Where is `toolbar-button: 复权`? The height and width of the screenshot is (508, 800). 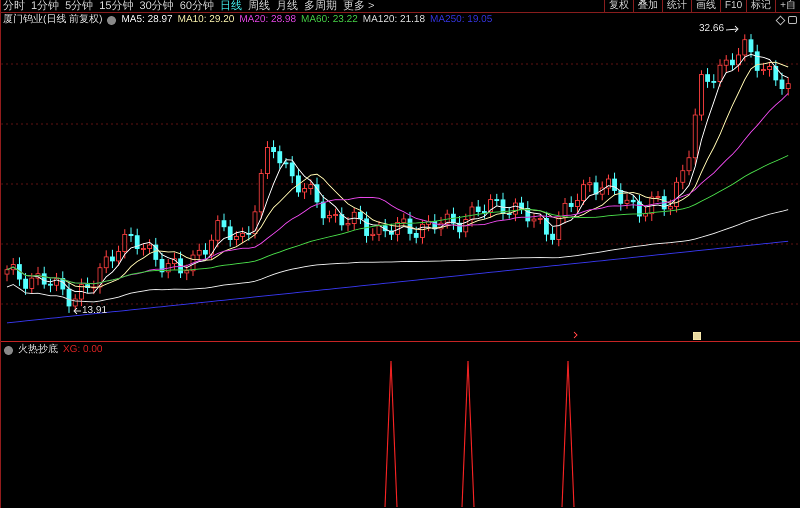 toolbar-button: 复权 is located at coordinates (618, 6).